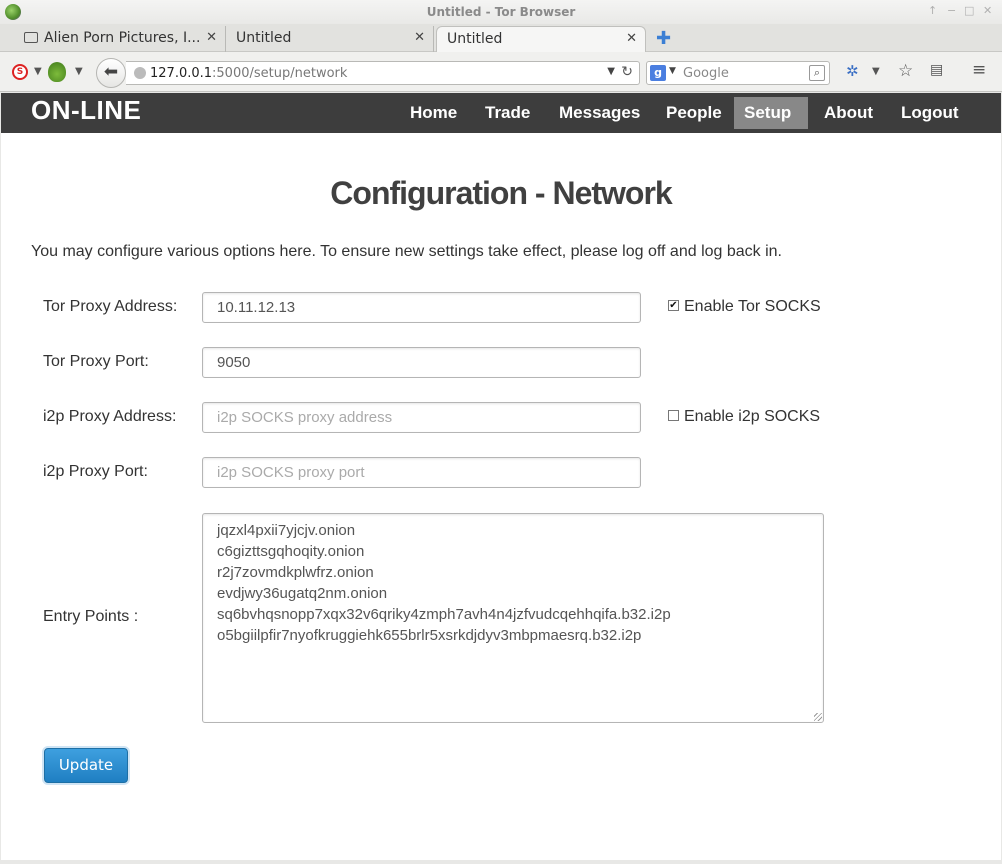 The height and width of the screenshot is (864, 1002). I want to click on nav-messages: Messages, so click(599, 113).